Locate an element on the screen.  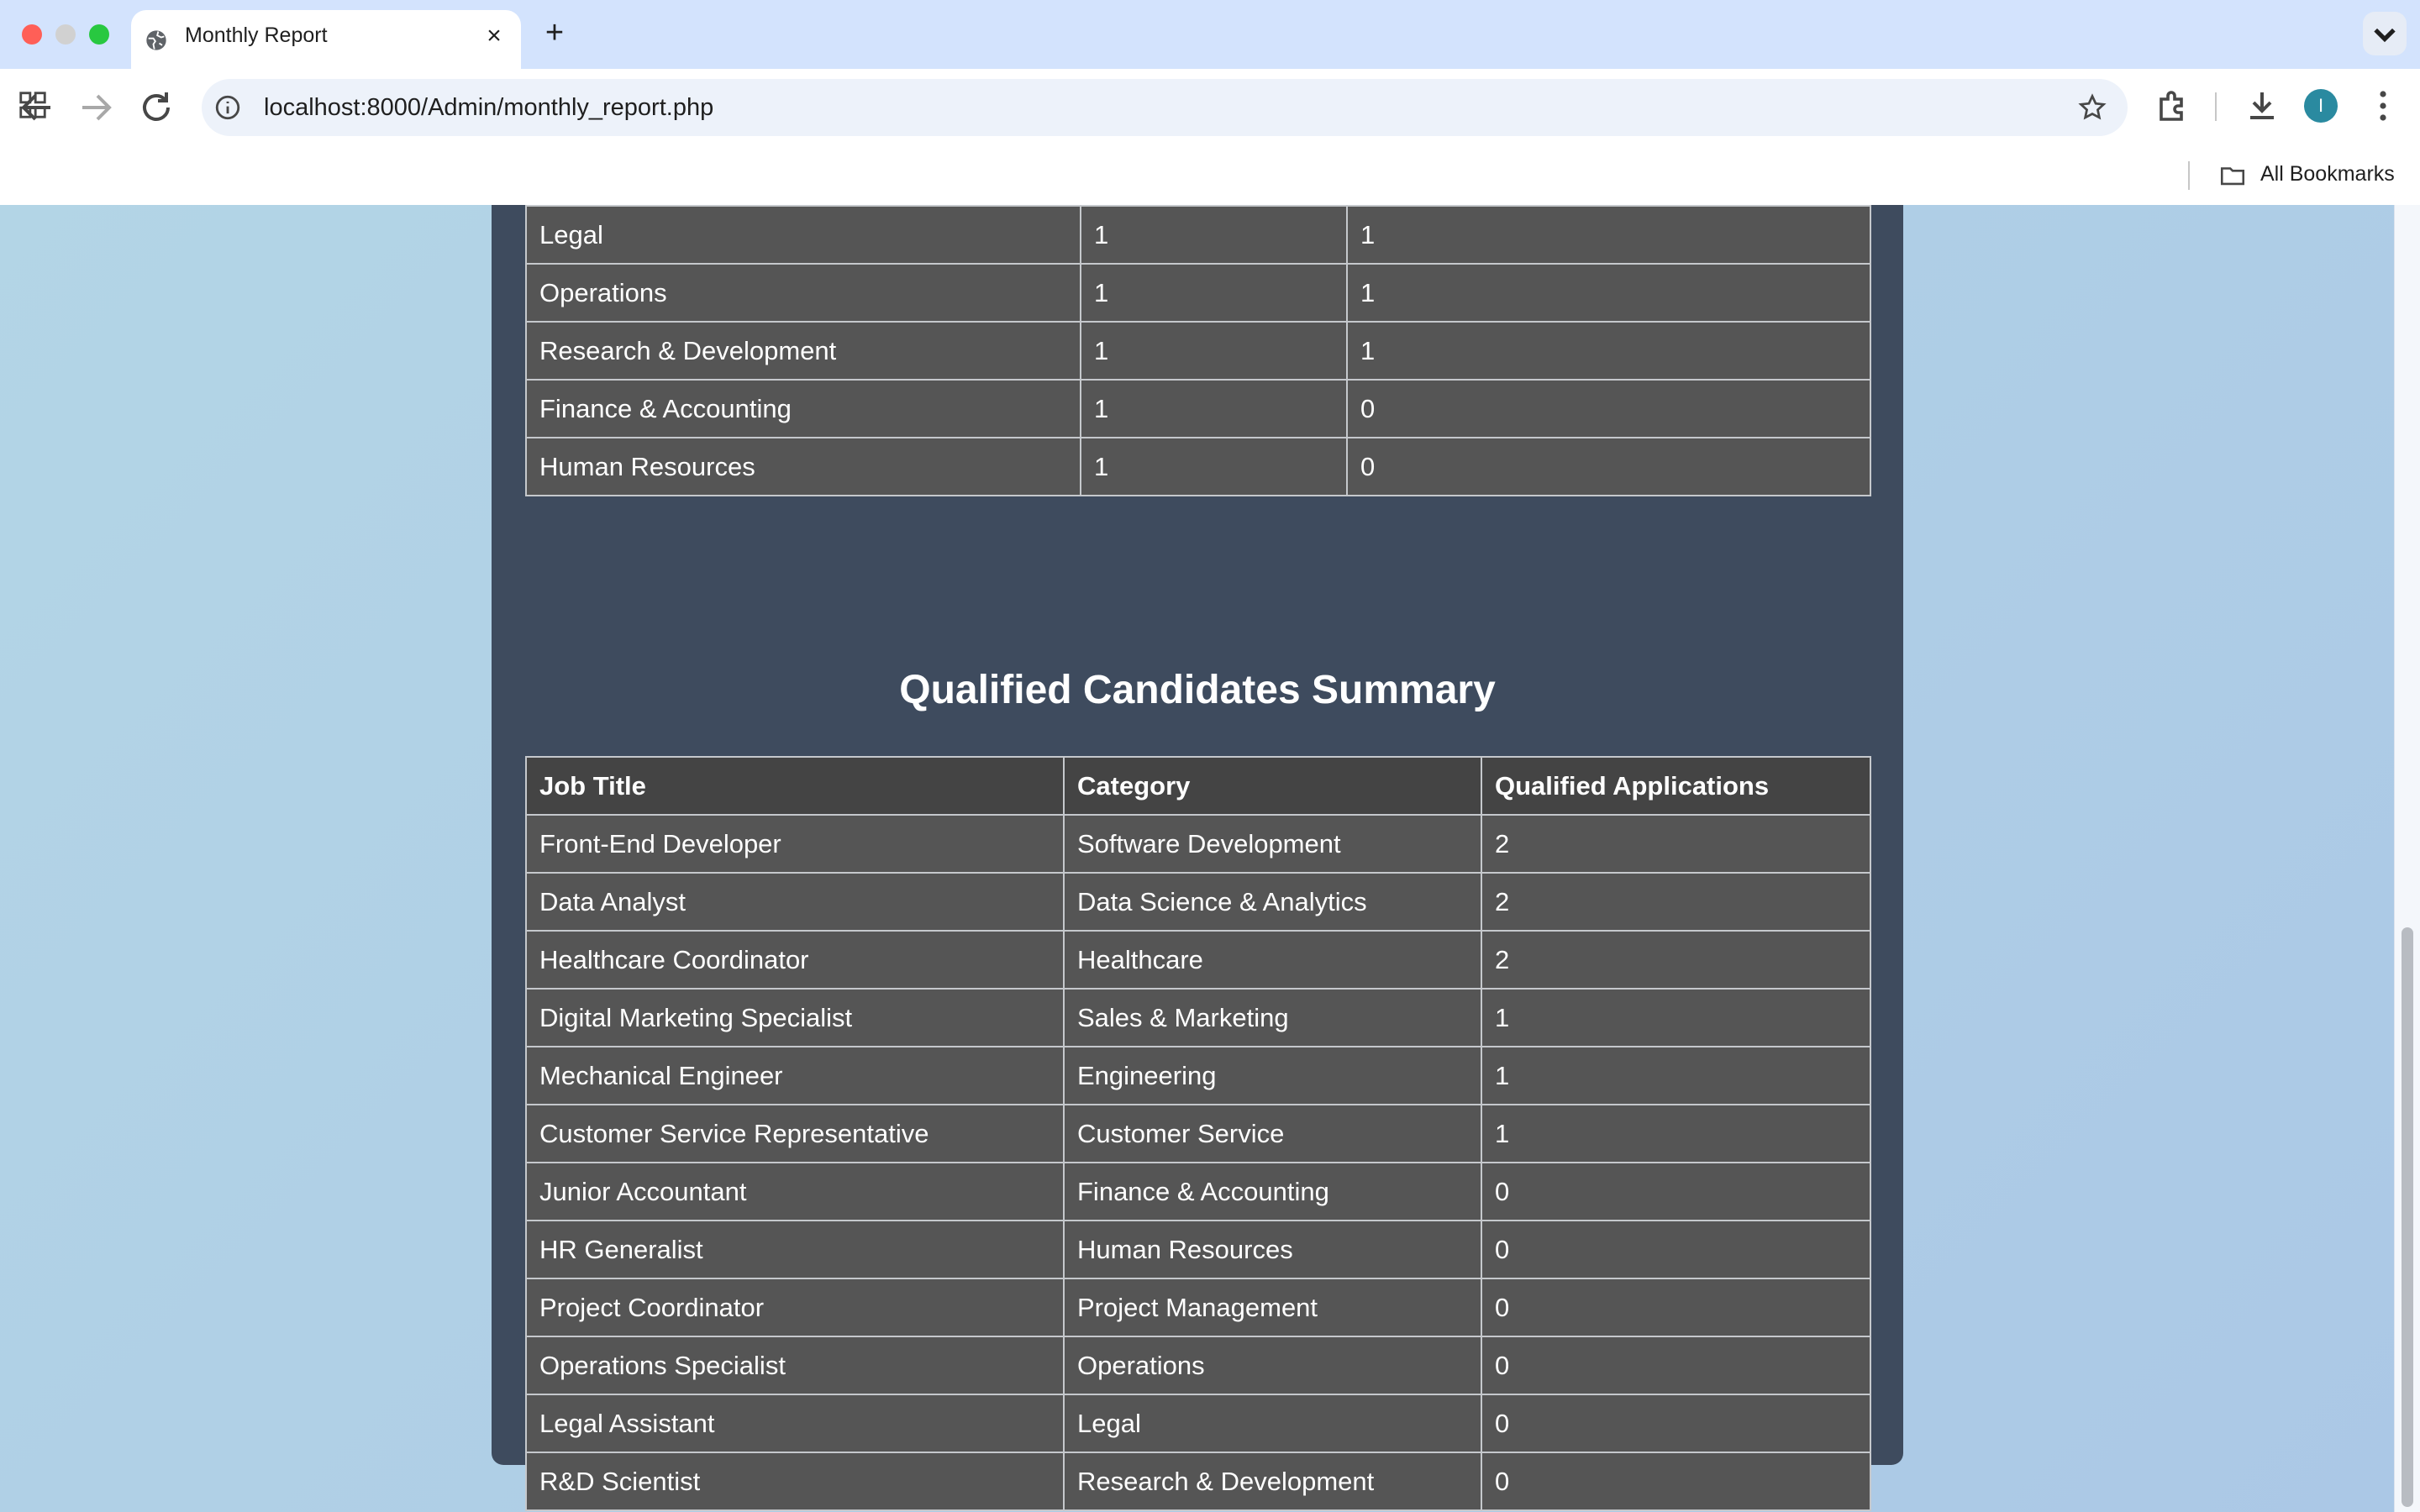
folder-icon is located at coordinates (2232, 176).